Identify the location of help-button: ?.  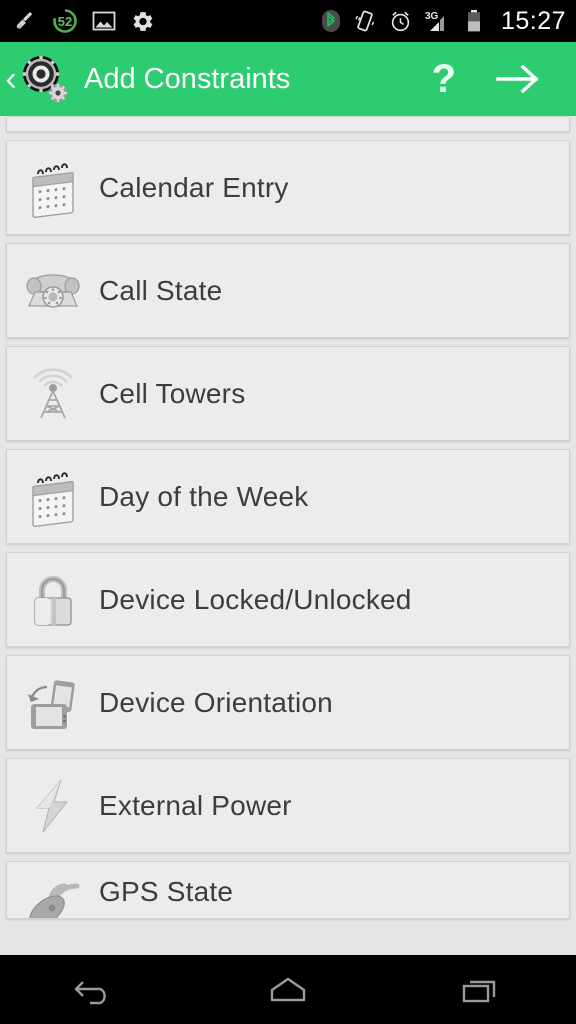
(444, 79).